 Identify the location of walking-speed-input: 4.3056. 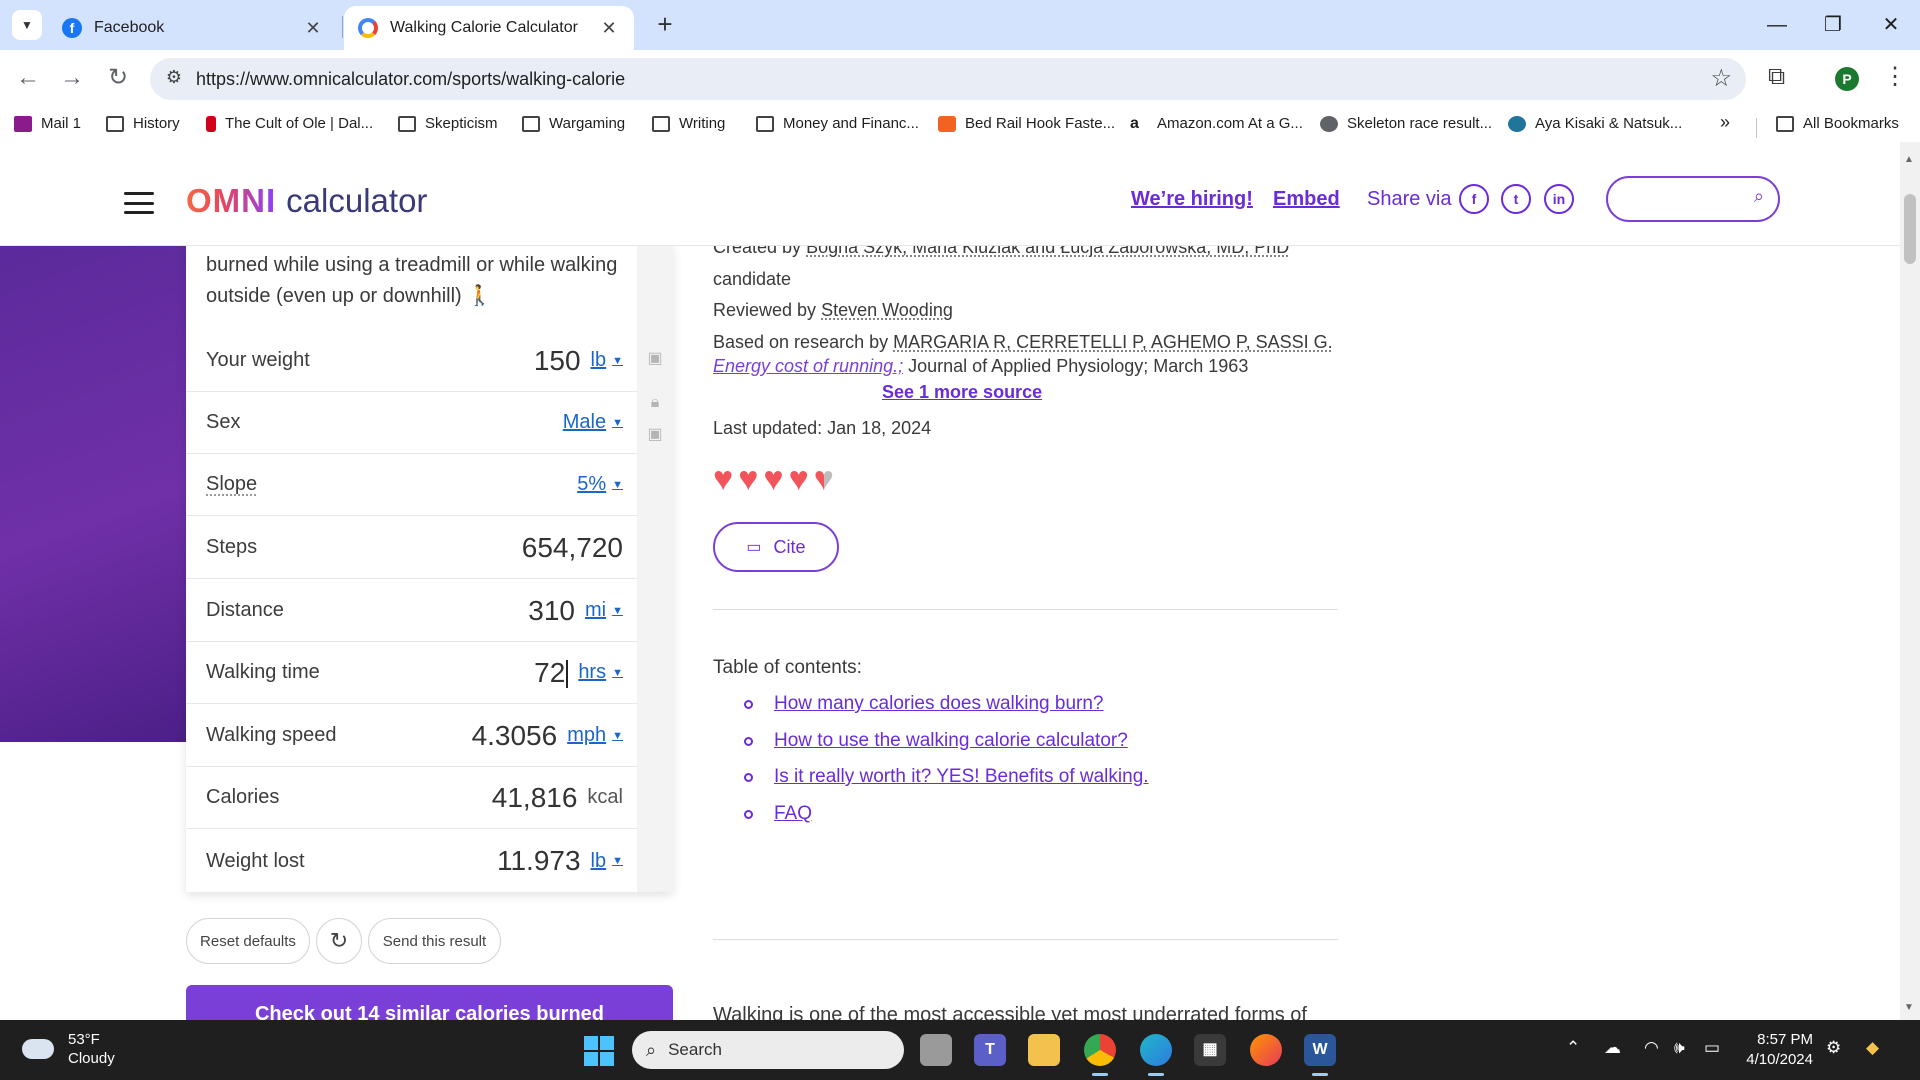
(515, 736).